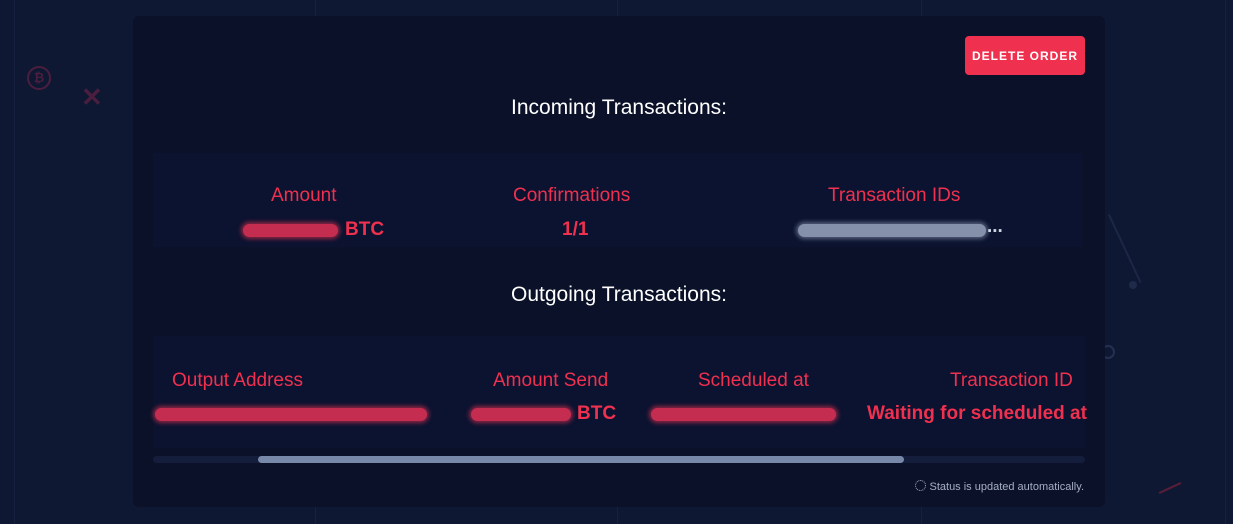  I want to click on close-mark-icon: ✕, so click(92, 97).